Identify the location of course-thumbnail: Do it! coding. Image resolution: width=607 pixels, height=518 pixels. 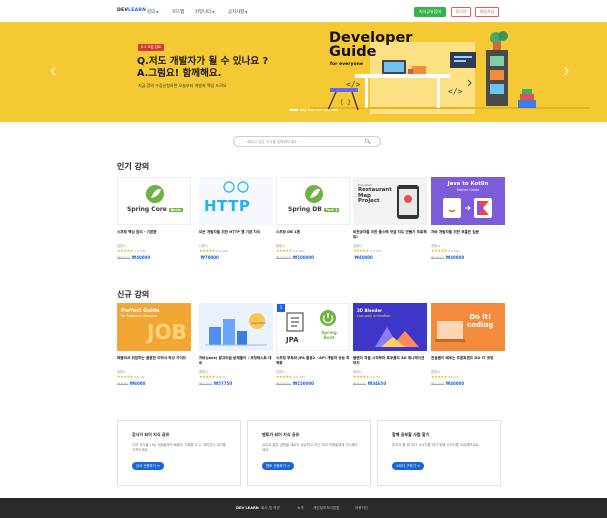
(468, 327).